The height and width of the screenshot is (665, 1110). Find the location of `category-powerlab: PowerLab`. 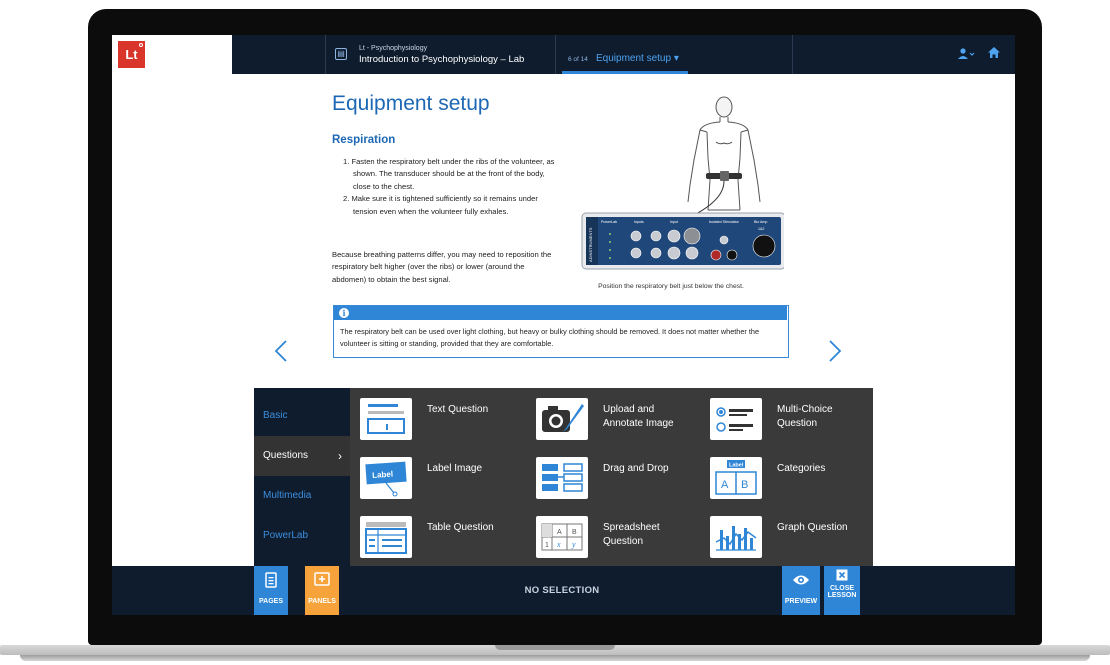

category-powerlab: PowerLab is located at coordinates (302, 536).